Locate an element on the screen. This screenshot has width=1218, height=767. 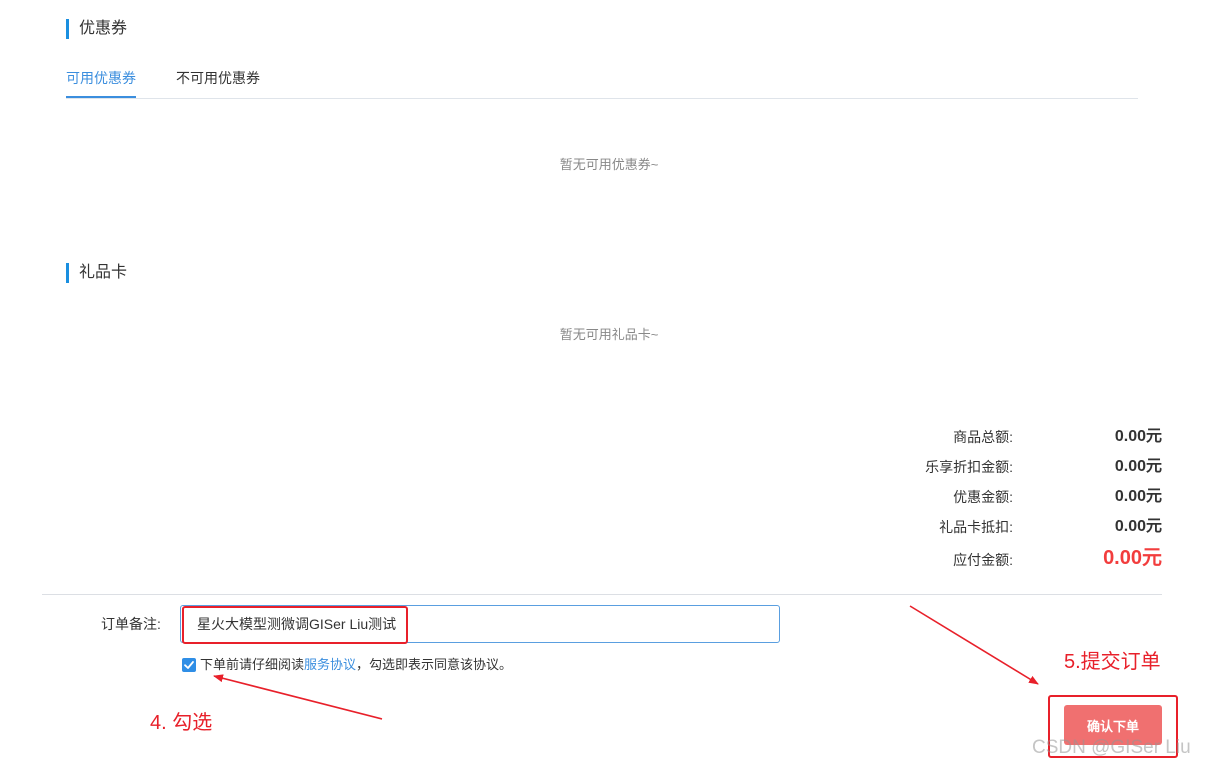
annotation-arrow-step5 is located at coordinates (974, 645).